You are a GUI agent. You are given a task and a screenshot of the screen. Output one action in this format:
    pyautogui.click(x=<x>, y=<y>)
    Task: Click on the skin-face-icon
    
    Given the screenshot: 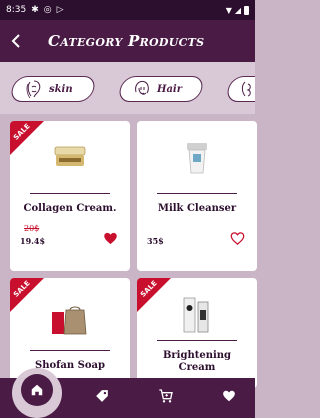 What is the action you would take?
    pyautogui.click(x=33, y=89)
    